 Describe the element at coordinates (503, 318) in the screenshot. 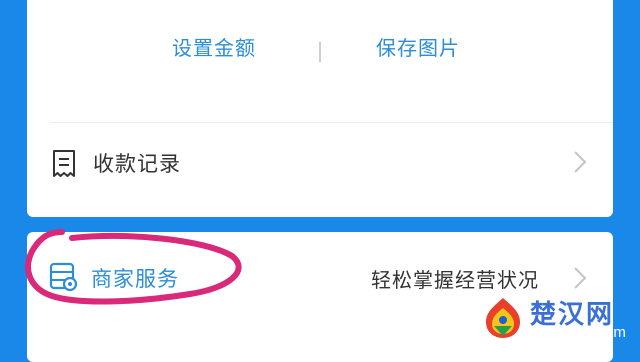

I see `brand-logo` at that location.